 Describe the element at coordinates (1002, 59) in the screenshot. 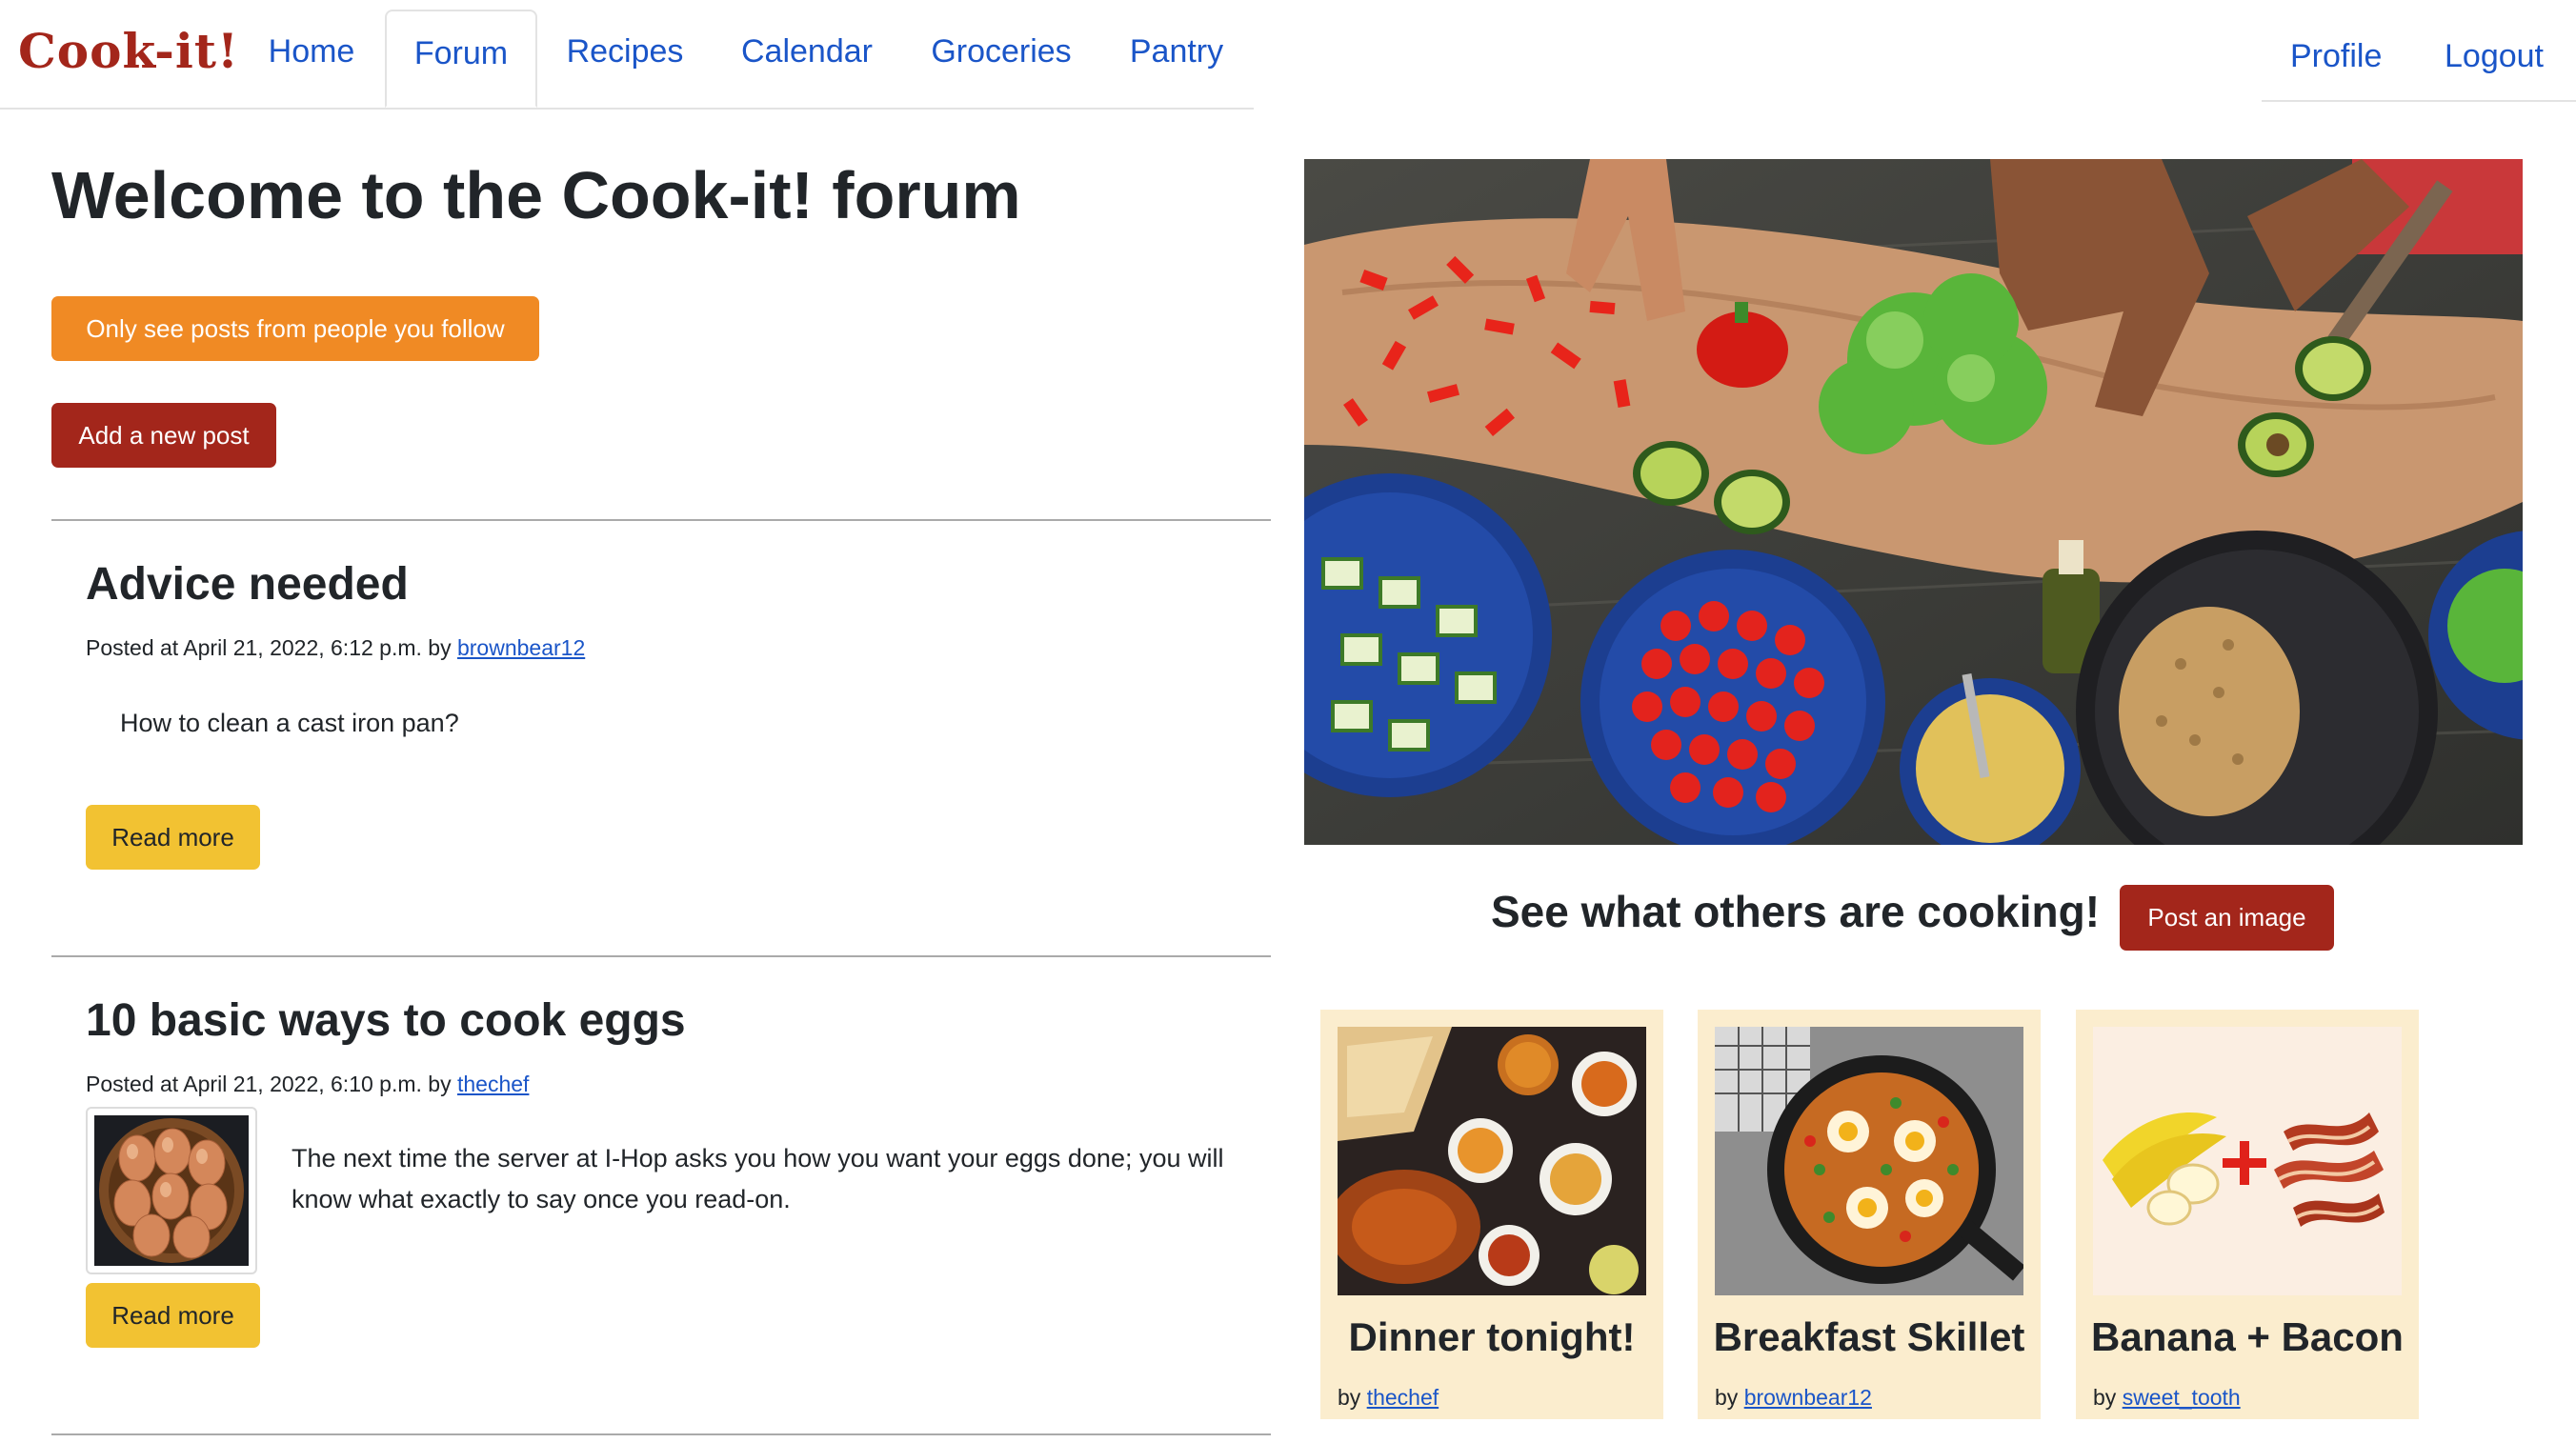

I see `tab-groceries: Groceries` at that location.